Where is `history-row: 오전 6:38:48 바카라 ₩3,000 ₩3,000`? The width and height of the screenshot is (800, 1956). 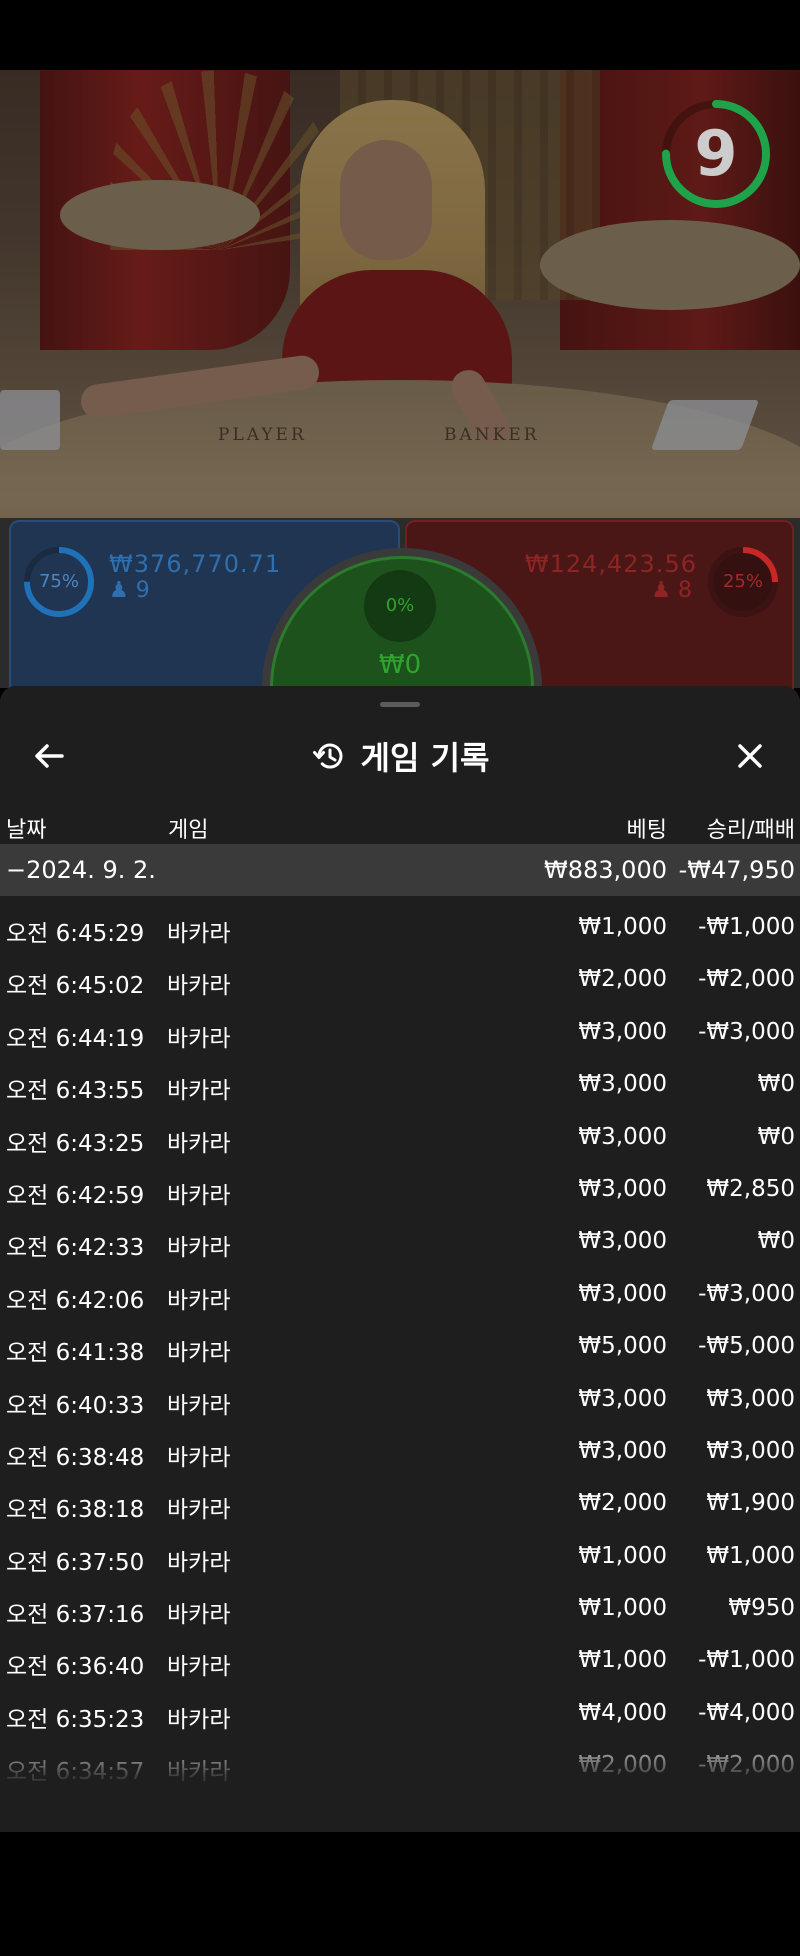 history-row: 오전 6:38:48 바카라 ₩3,000 ₩3,000 is located at coordinates (400, 1446).